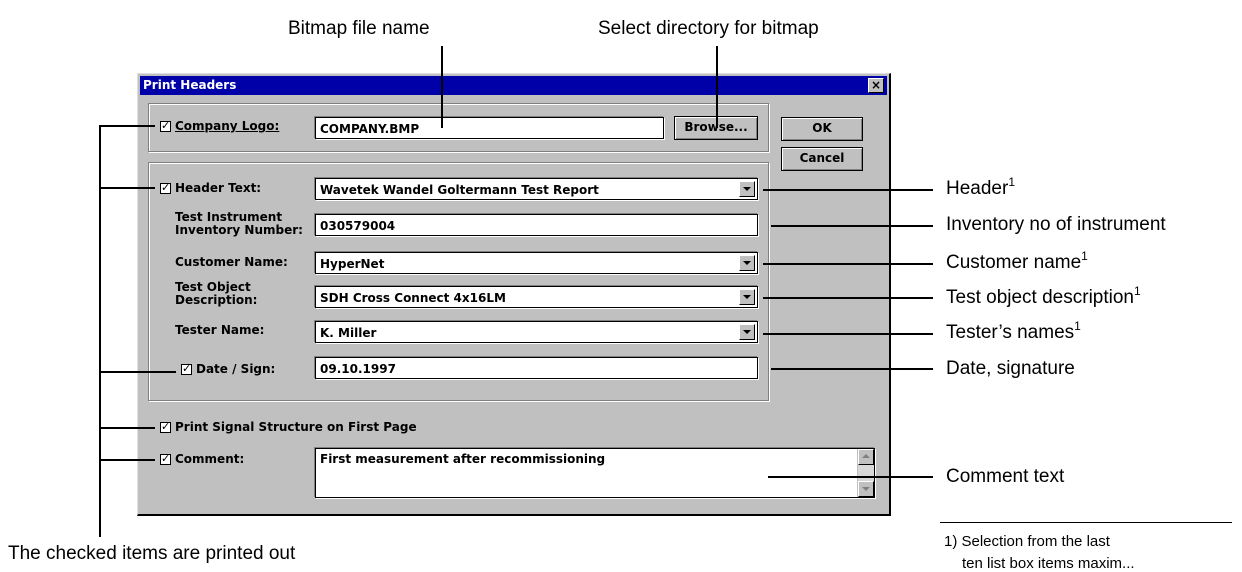 The width and height of the screenshot is (1242, 572). What do you see at coordinates (866, 489) in the screenshot?
I see `scroll-down-icon` at bounding box center [866, 489].